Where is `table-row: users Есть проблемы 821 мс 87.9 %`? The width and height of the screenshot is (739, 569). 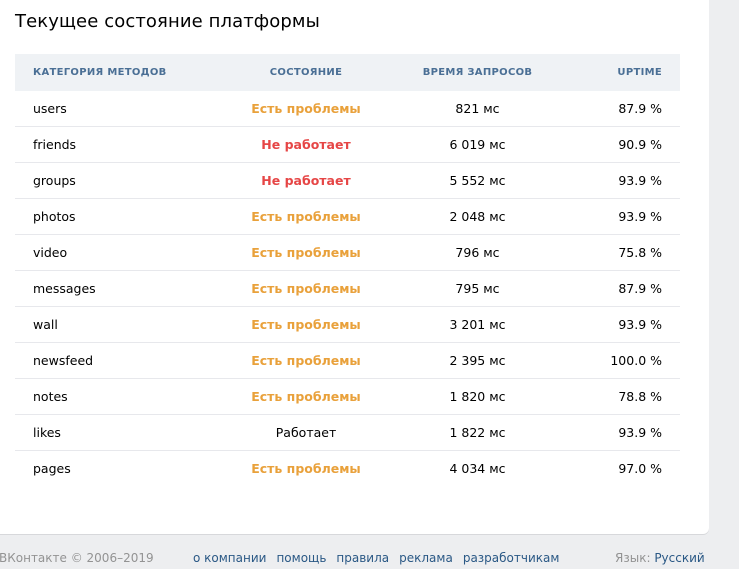
table-row: users Есть проблемы 821 мс 87.9 % is located at coordinates (347, 109).